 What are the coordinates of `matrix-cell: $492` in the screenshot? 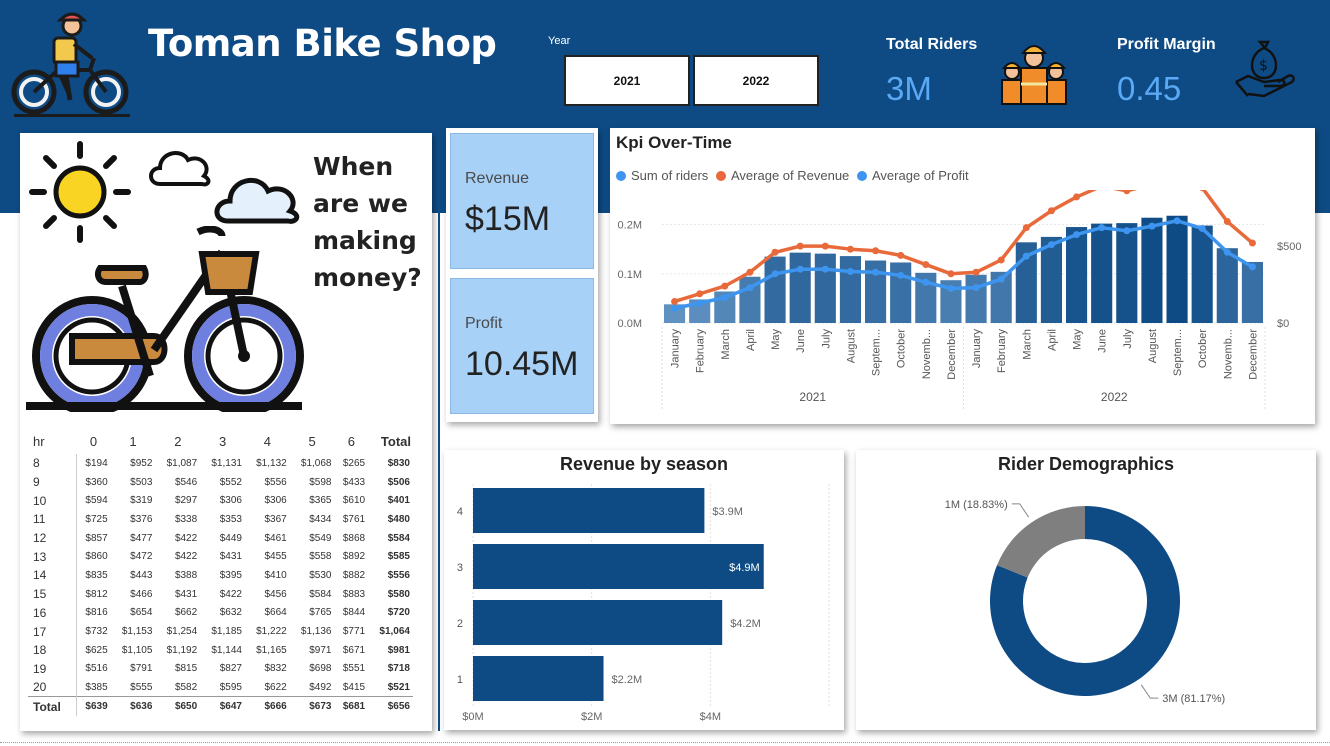 It's located at (320, 687).